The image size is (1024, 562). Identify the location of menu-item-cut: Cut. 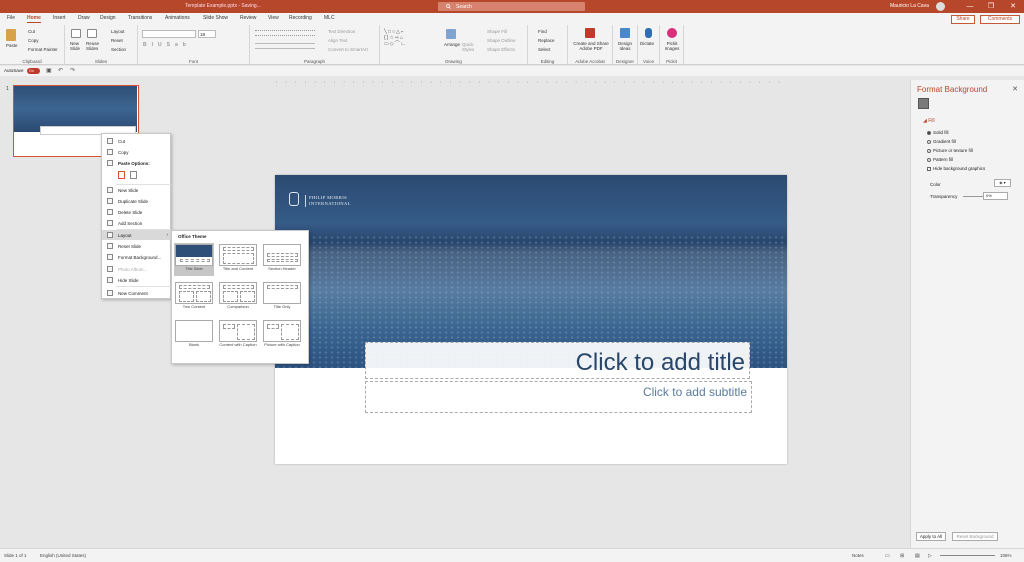
(136, 141).